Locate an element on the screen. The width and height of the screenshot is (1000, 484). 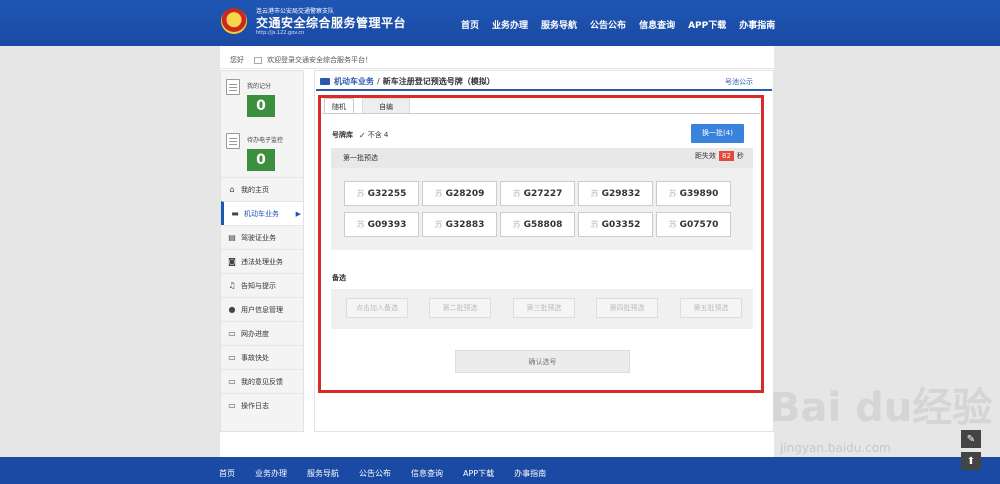
score-card: 我的记分 0 is located at coordinates (262, 98).